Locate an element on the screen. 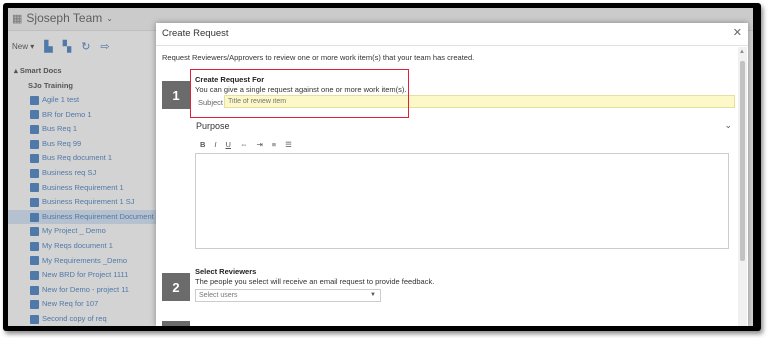 This screenshot has height=338, width=768. select-users-dropdown: Select users ▼ is located at coordinates (288, 295).